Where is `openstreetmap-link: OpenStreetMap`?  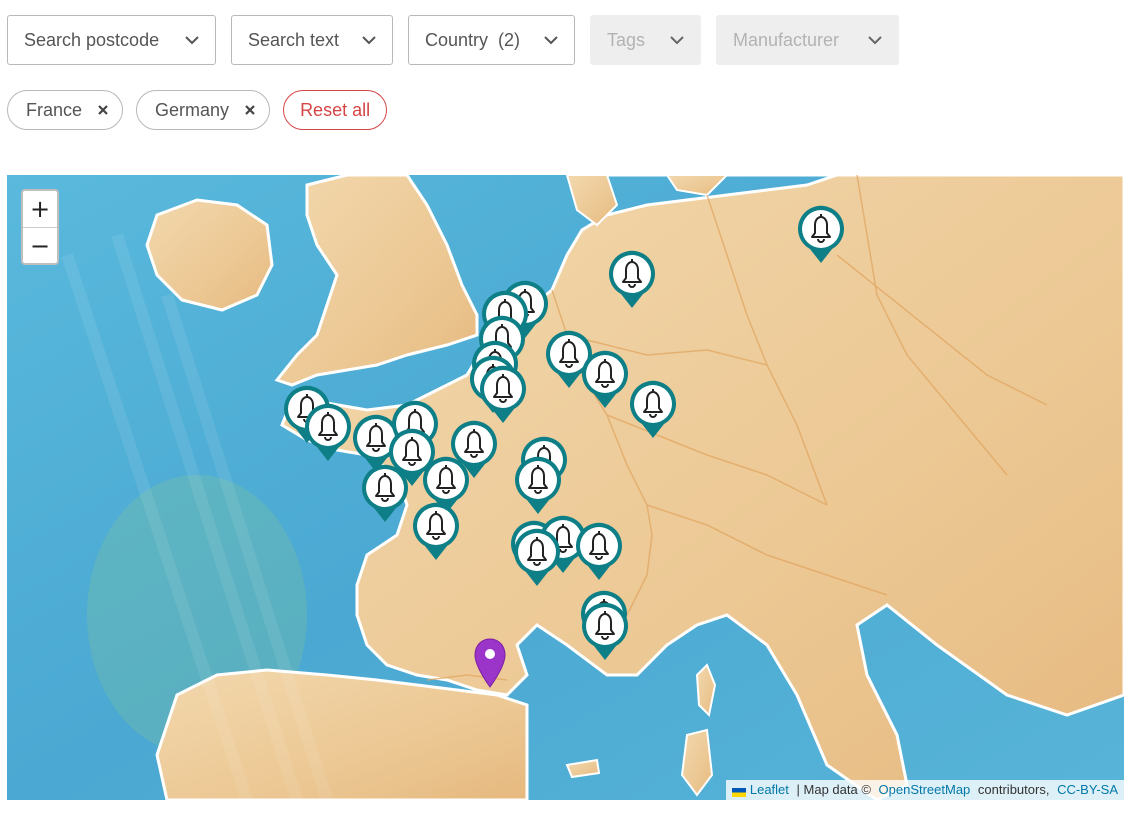
openstreetmap-link: OpenStreetMap is located at coordinates (925, 789).